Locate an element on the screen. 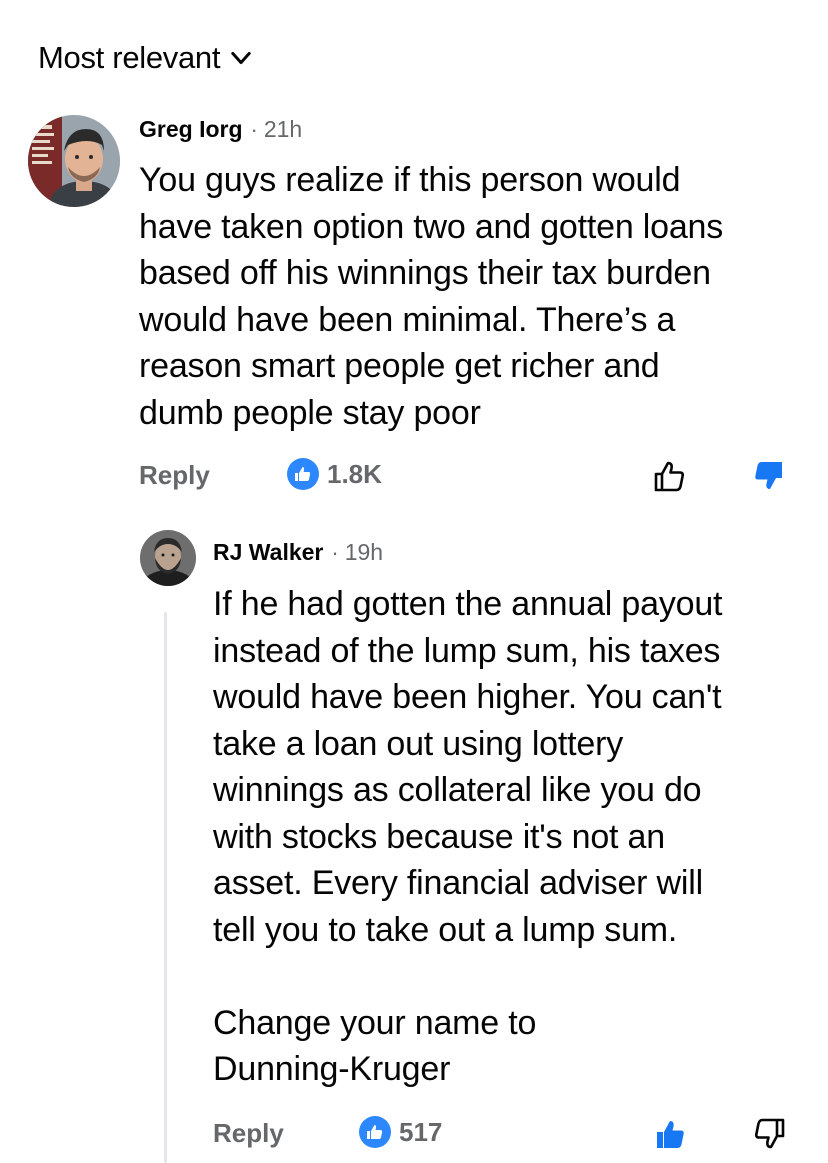  thumbs-up-outline-icon is located at coordinates (669, 476).